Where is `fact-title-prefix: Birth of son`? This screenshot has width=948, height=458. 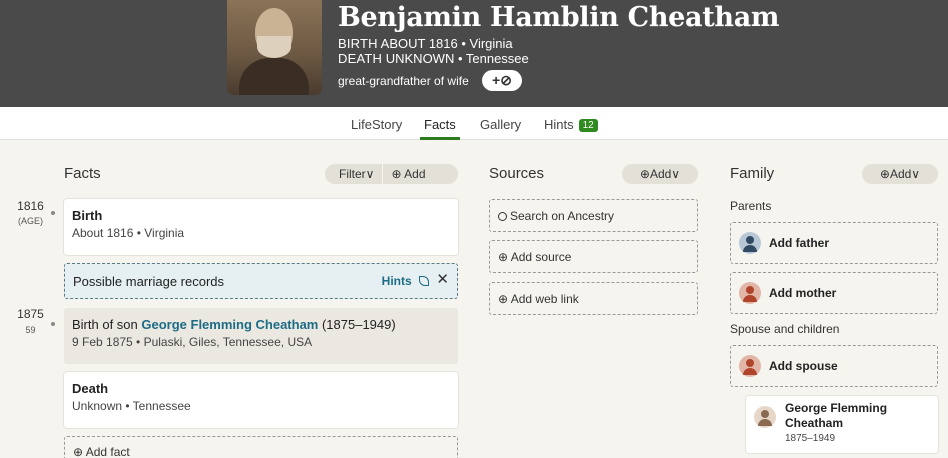 fact-title-prefix: Birth of son is located at coordinates (107, 324).